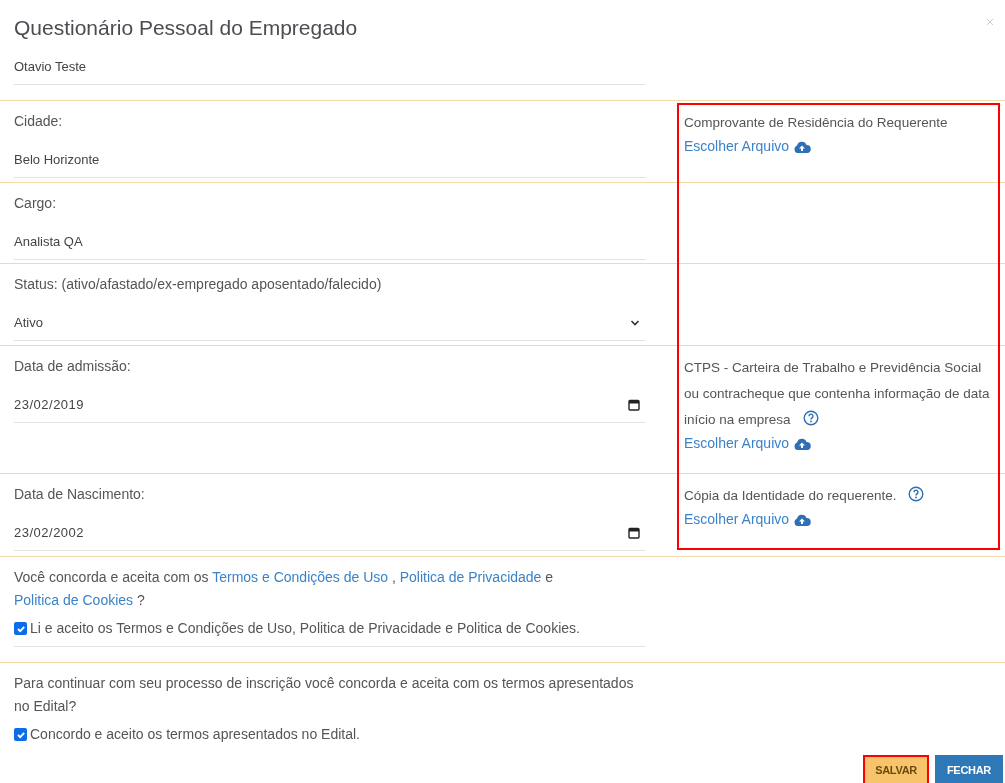 This screenshot has height=783, width=1005. I want to click on terms-question: Você concorda e aceita com os Termos e Condições de Uso , Politica de Privacidade e Politica de Cookies ?, so click(284, 589).